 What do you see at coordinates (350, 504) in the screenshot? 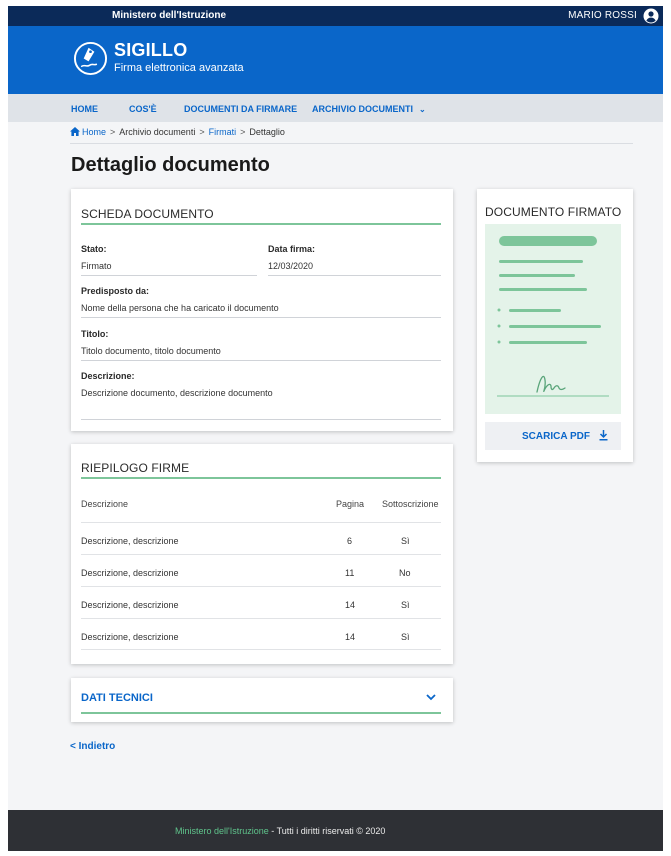
I see `column-header-pagina: Pagina` at bounding box center [350, 504].